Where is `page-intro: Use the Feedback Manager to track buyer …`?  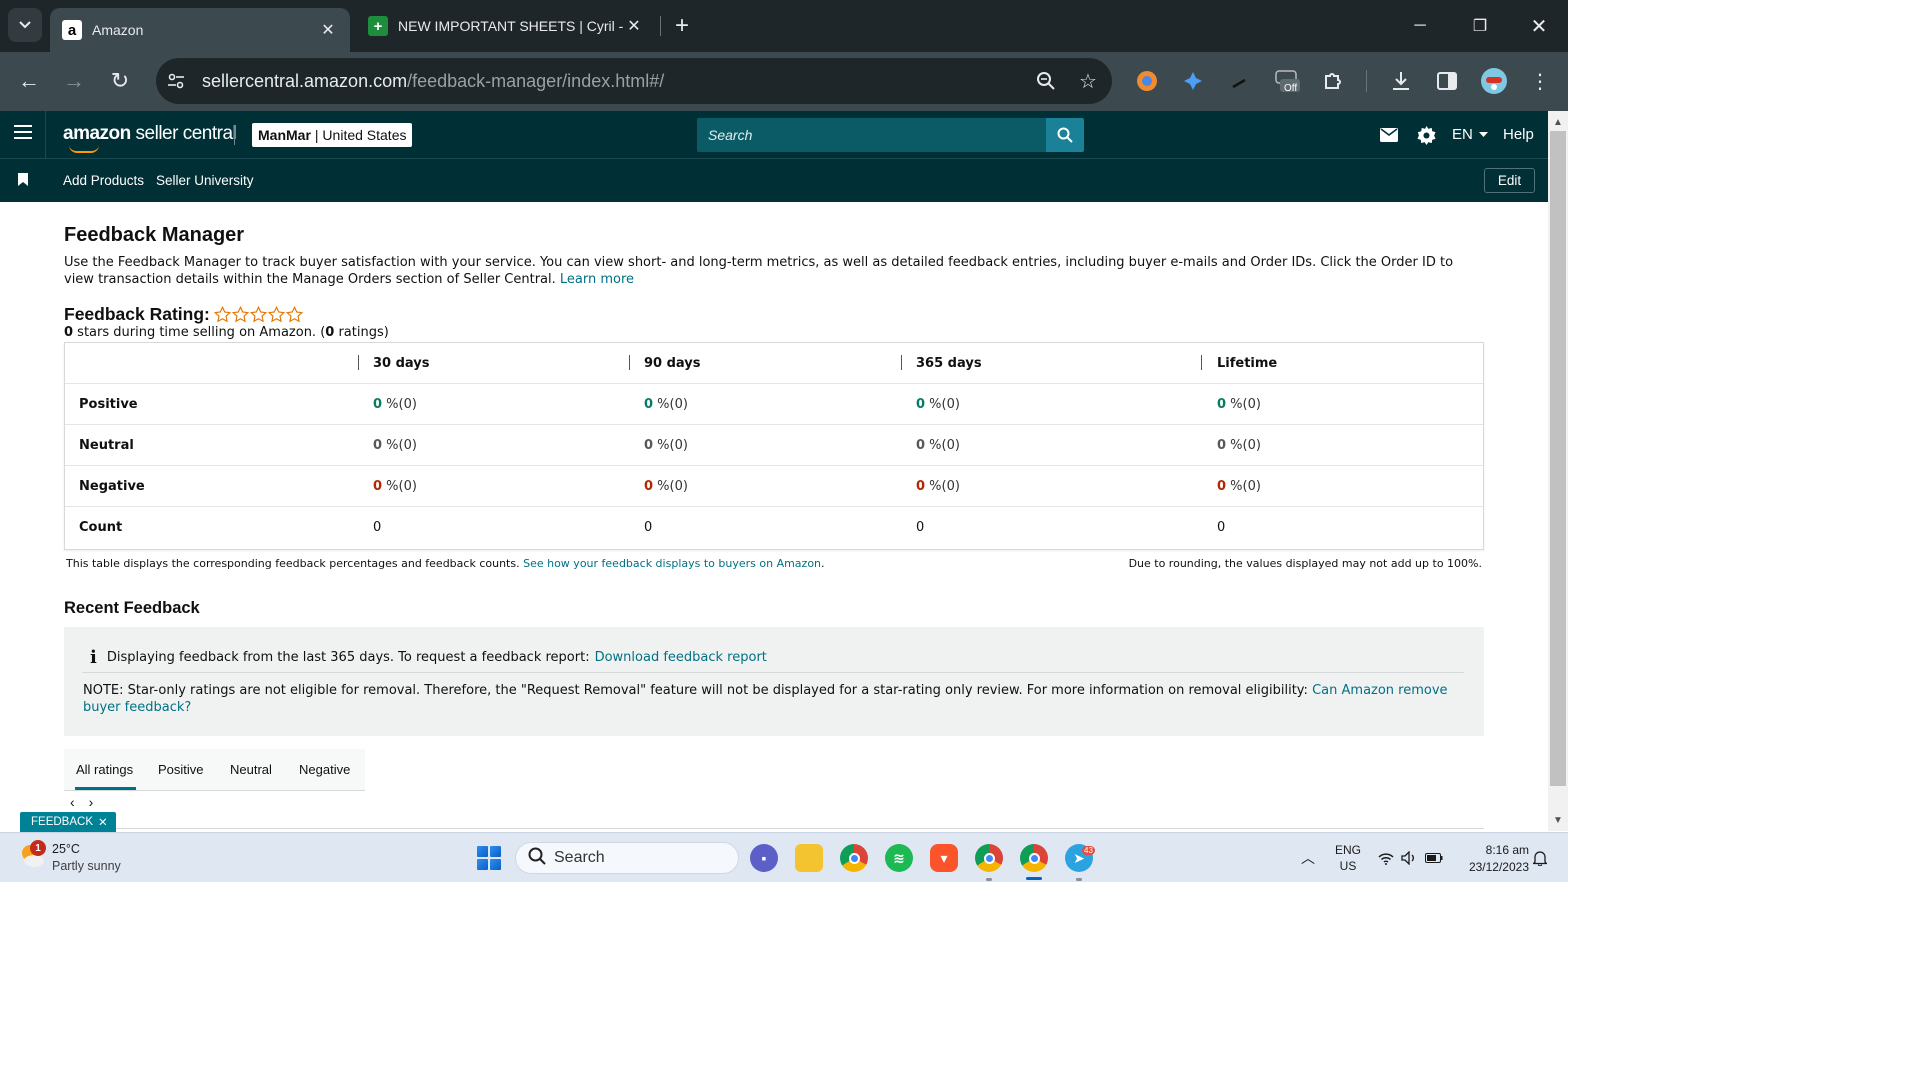 page-intro: Use the Feedback Manager to track buyer … is located at coordinates (759, 271).